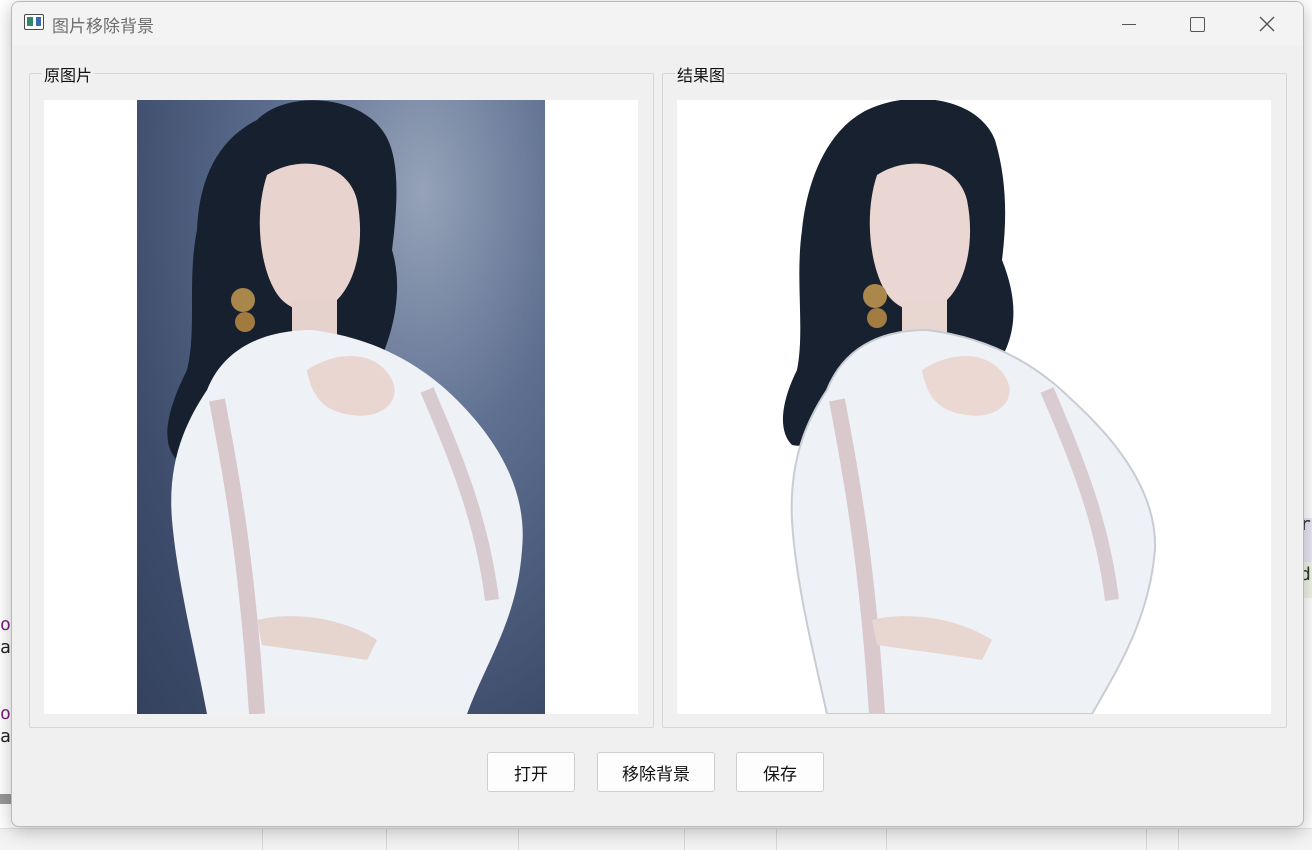 The image size is (1312, 850). I want to click on close-icon, so click(1267, 24).